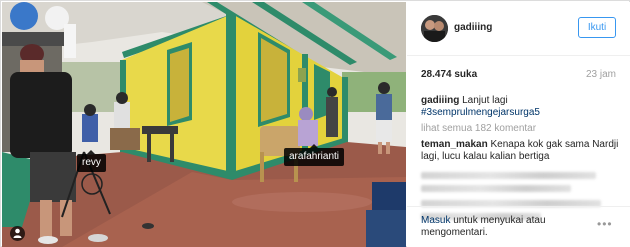  I want to click on login-prompt: Masuk untuk menyukai atau mengomentari., so click(503, 227).